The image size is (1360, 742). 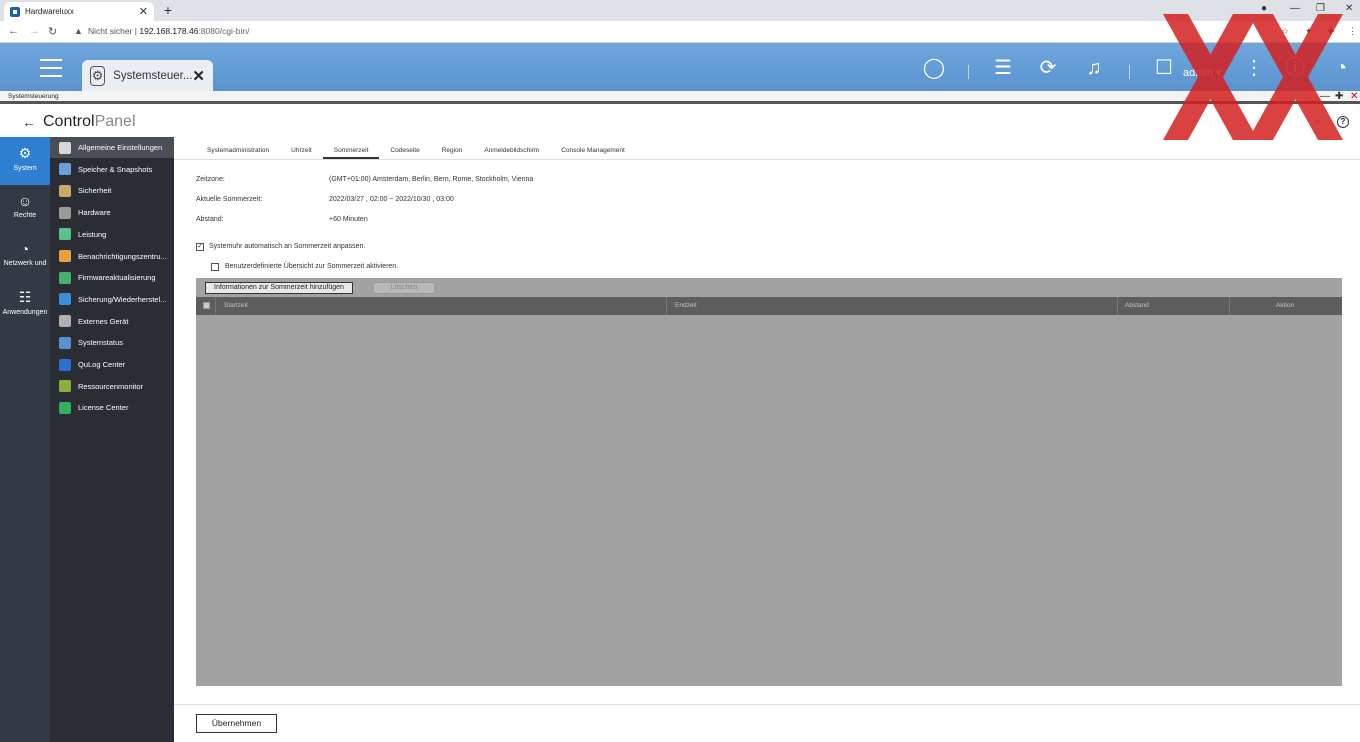 What do you see at coordinates (1264, 8) in the screenshot?
I see `profile-icon: ●` at bounding box center [1264, 8].